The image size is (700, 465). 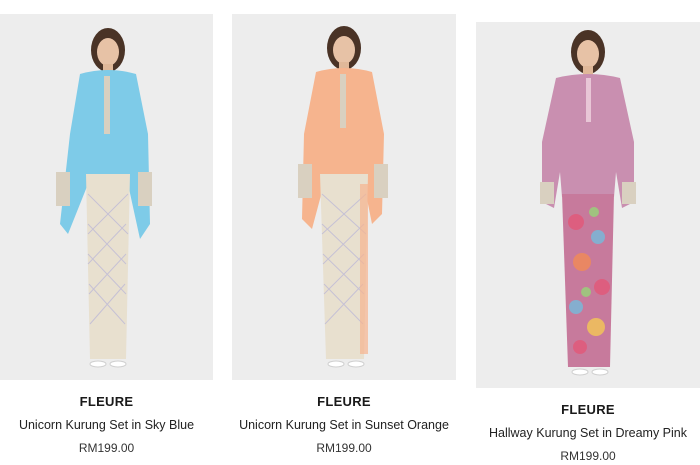 What do you see at coordinates (588, 433) in the screenshot?
I see `product-name: Hallway Kurung Set in Dreamy Pink` at bounding box center [588, 433].